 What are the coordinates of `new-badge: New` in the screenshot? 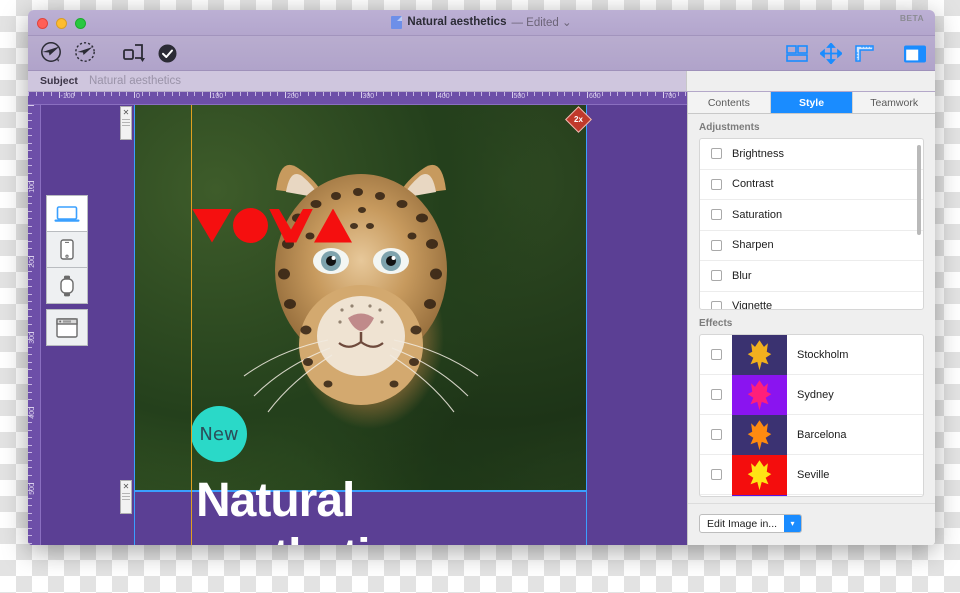 It's located at (219, 434).